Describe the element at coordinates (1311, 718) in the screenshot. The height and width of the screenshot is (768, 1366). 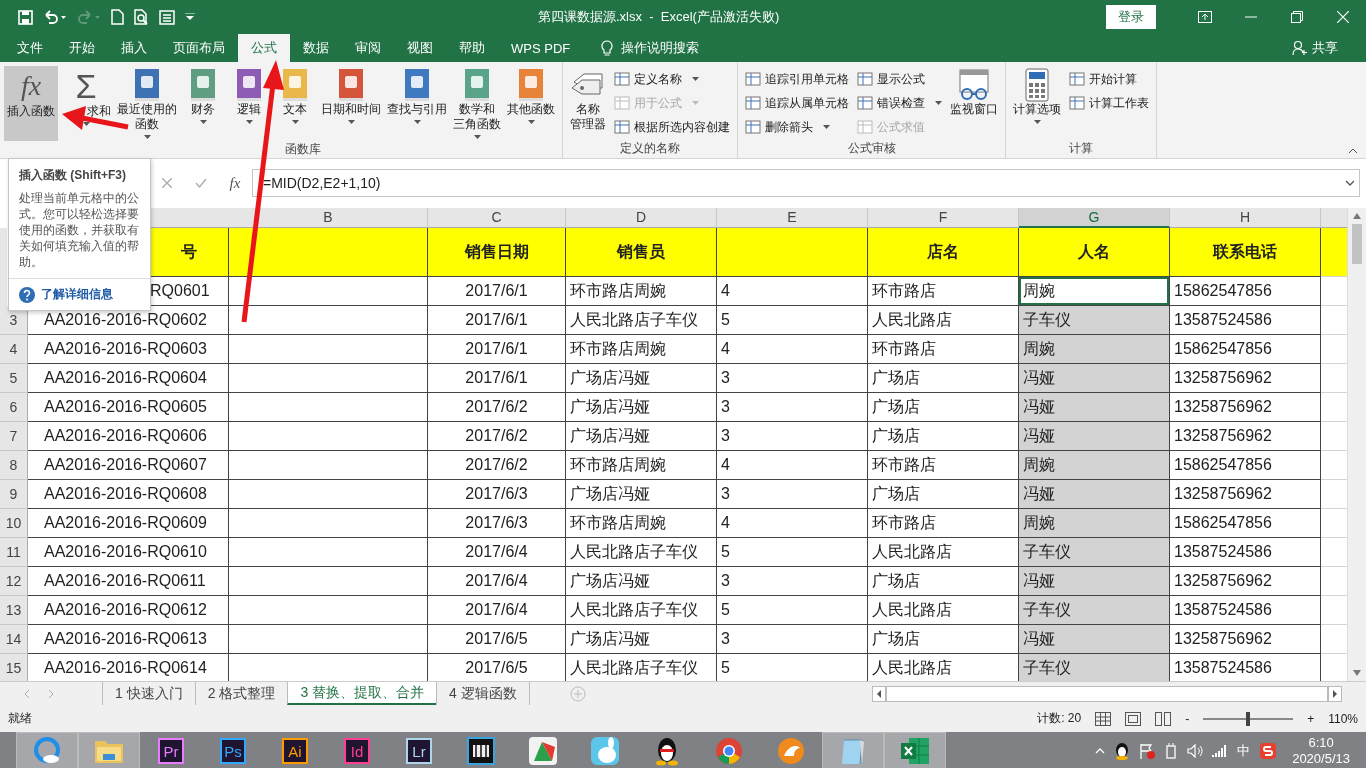
I see `zoom-in-button: +` at that location.